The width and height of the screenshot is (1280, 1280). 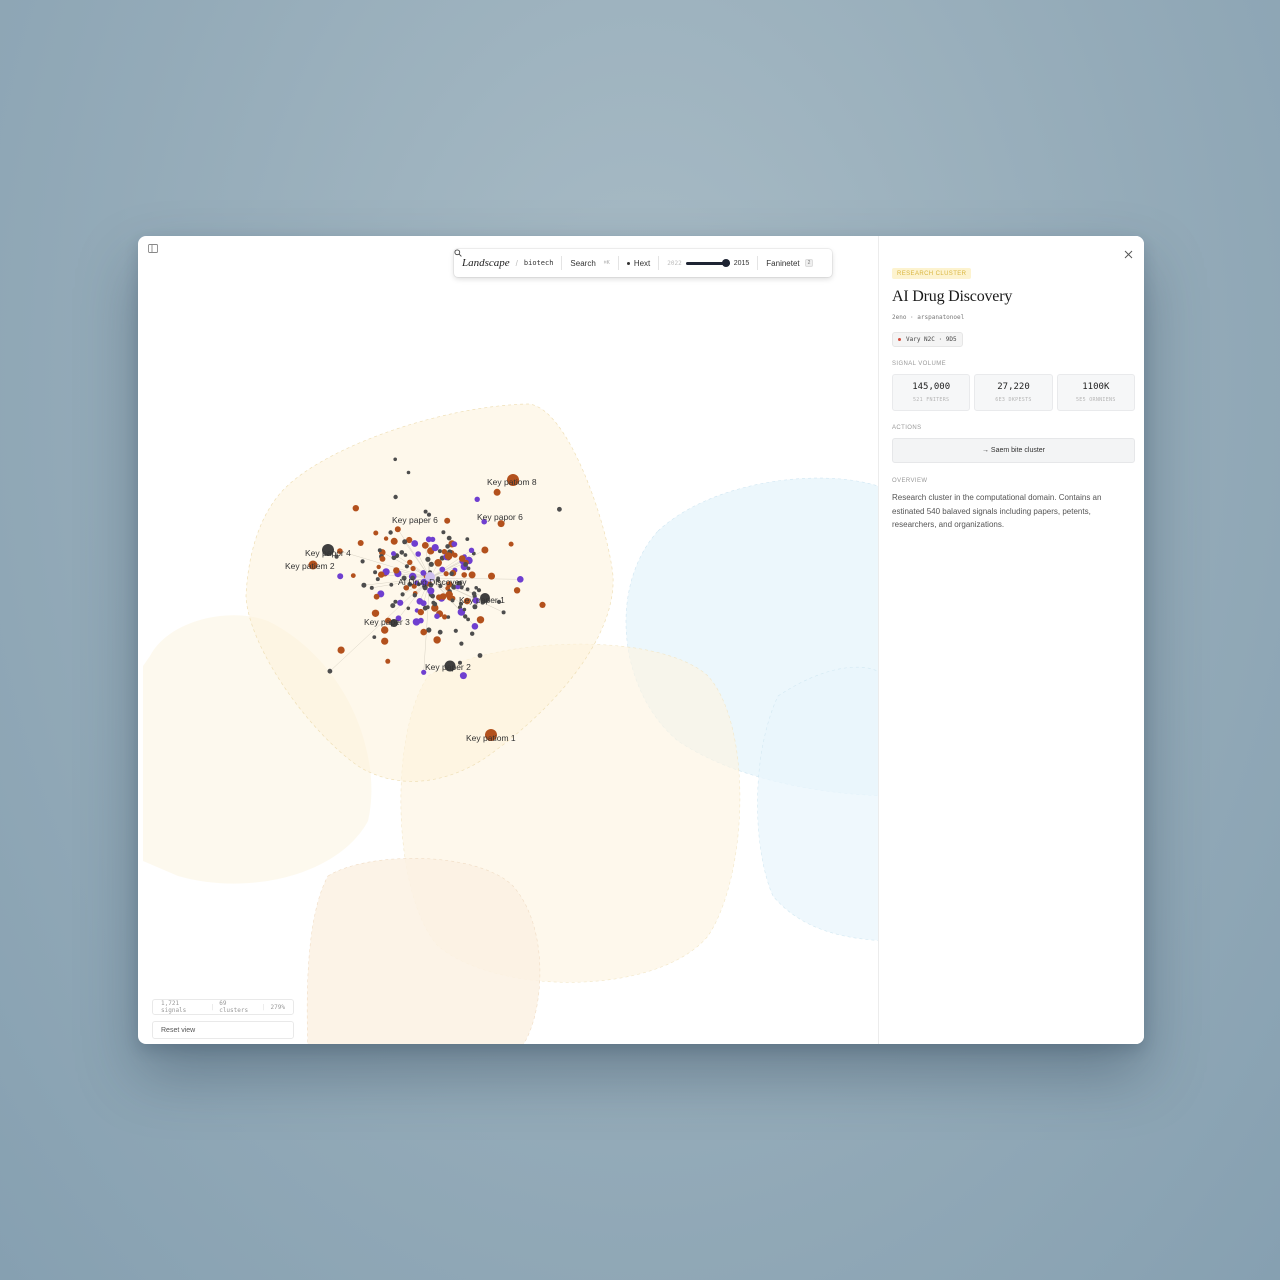 I want to click on node-label: Key patiom 8, so click(x=512, y=482).